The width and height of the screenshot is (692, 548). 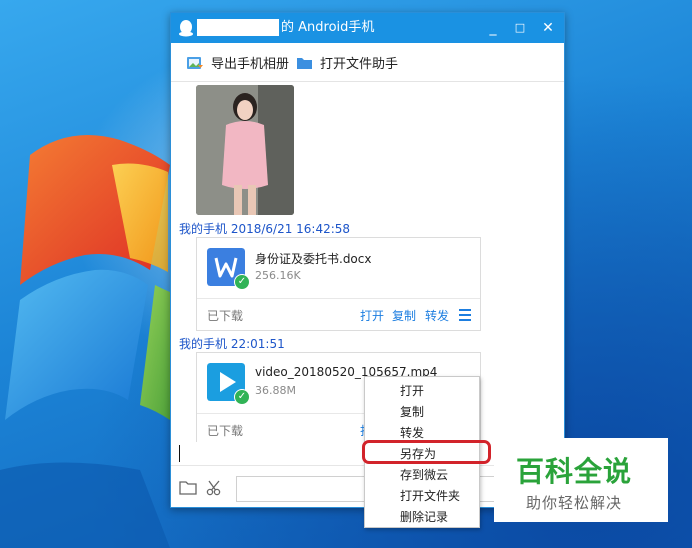 I want to click on watermark-title: 百科全说, so click(x=574, y=471).